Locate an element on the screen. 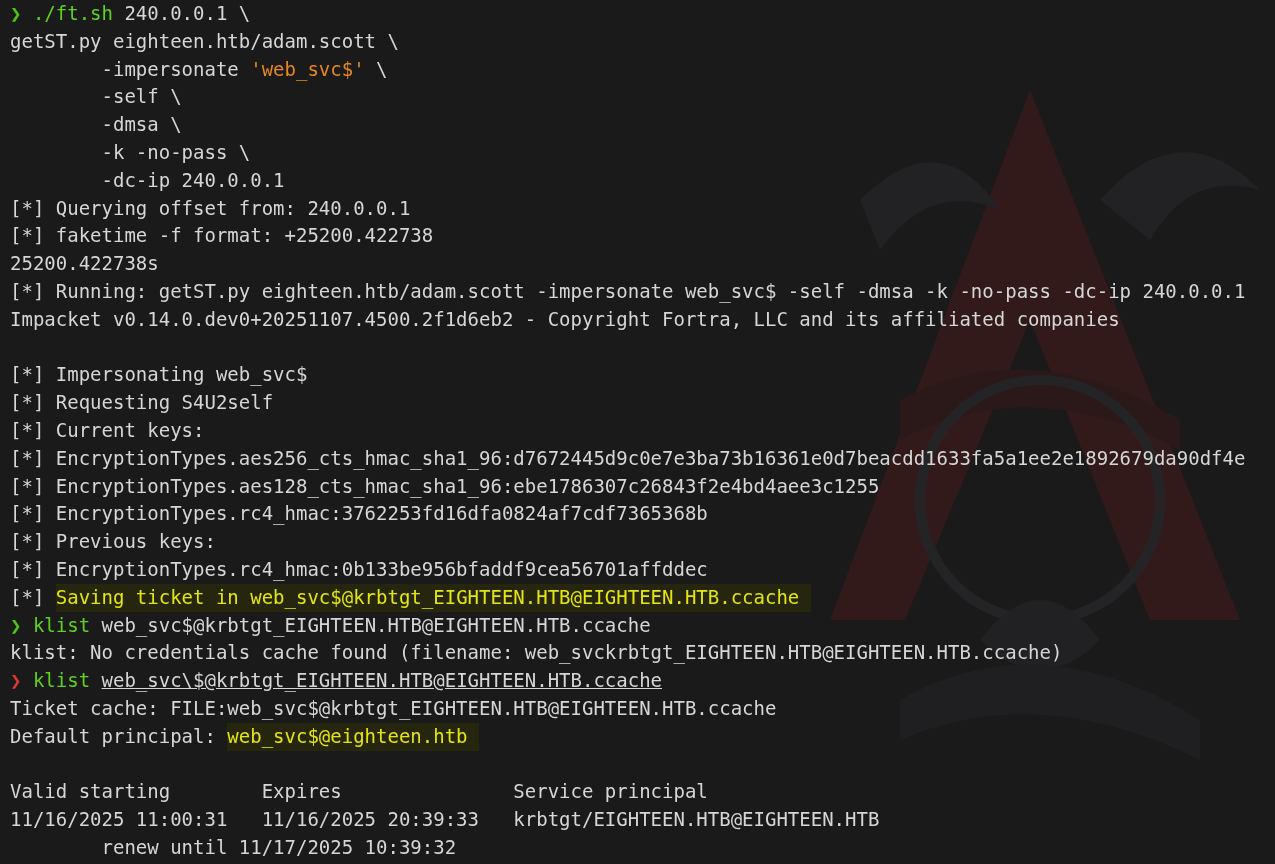 The image size is (1275, 864). terminal-text: [*] Current keys: is located at coordinates (107, 430).